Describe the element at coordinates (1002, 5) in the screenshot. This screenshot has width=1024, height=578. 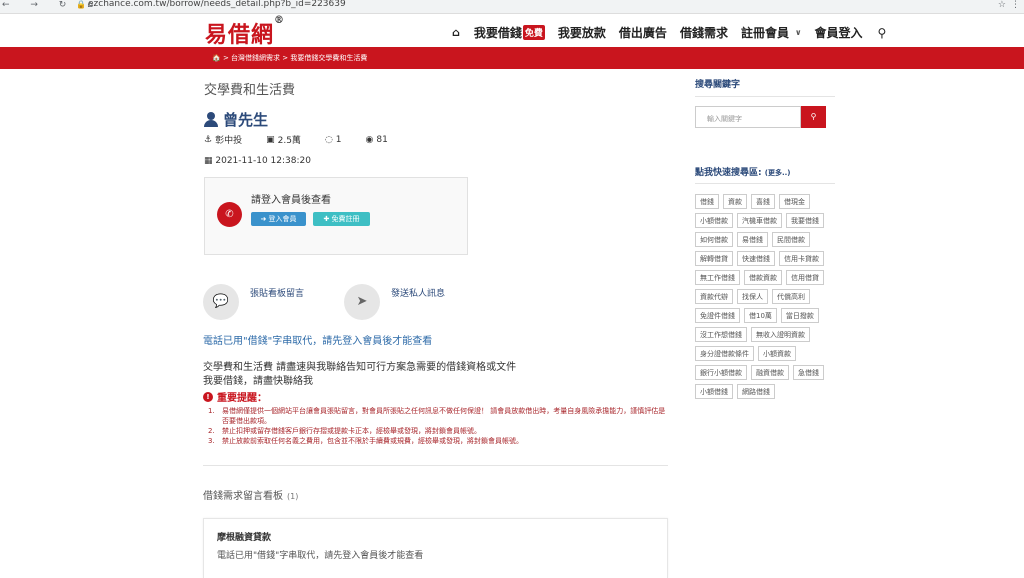
I see `bookmark-star-icon: ☆` at that location.